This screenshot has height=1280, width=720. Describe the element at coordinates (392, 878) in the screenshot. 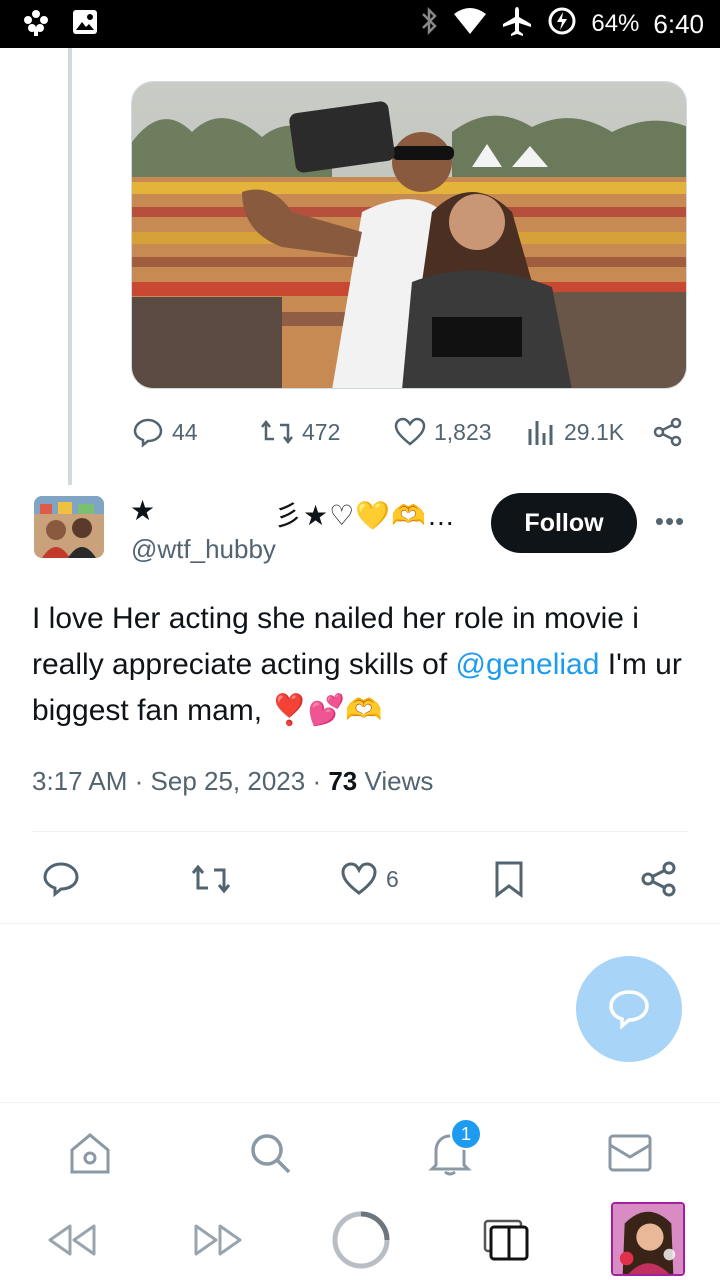

I see `like-count: 6` at that location.